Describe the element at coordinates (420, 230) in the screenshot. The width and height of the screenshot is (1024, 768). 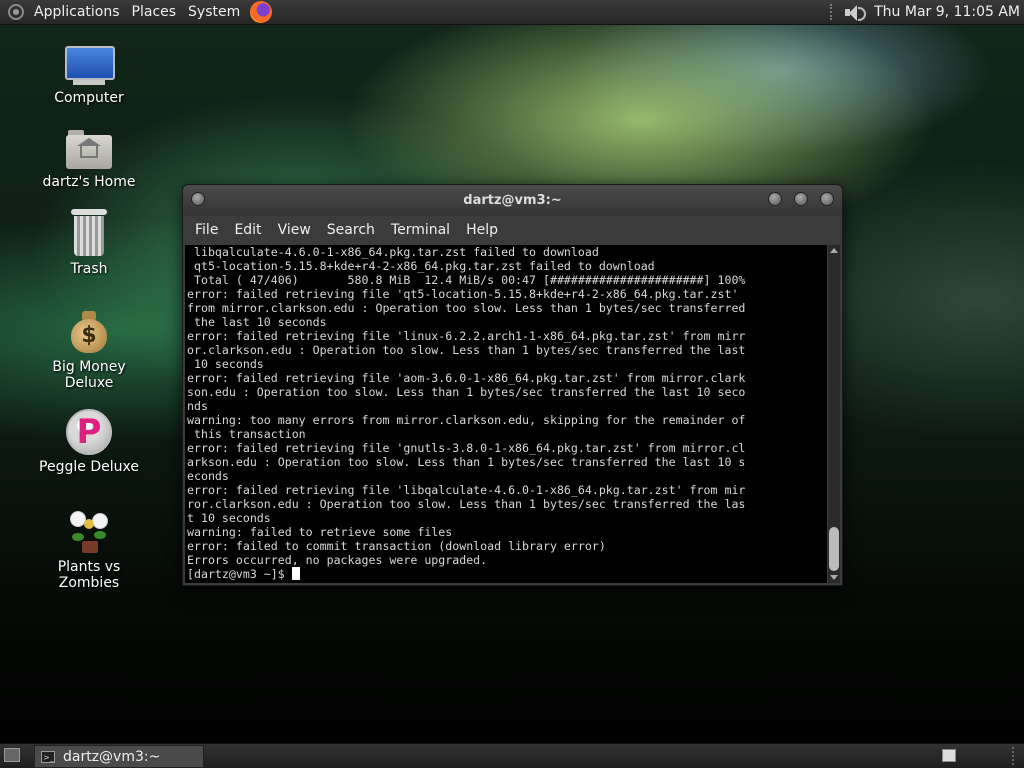
I see `menu-terminal: Terminal` at that location.